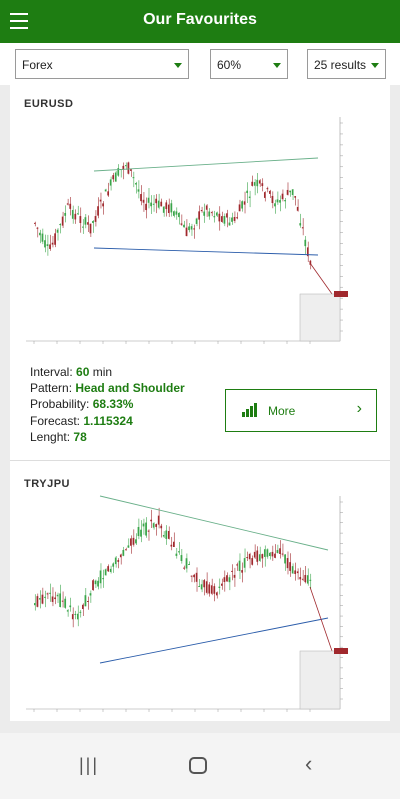 The height and width of the screenshot is (799, 400). I want to click on probability-value: 68.33%, so click(113, 404).